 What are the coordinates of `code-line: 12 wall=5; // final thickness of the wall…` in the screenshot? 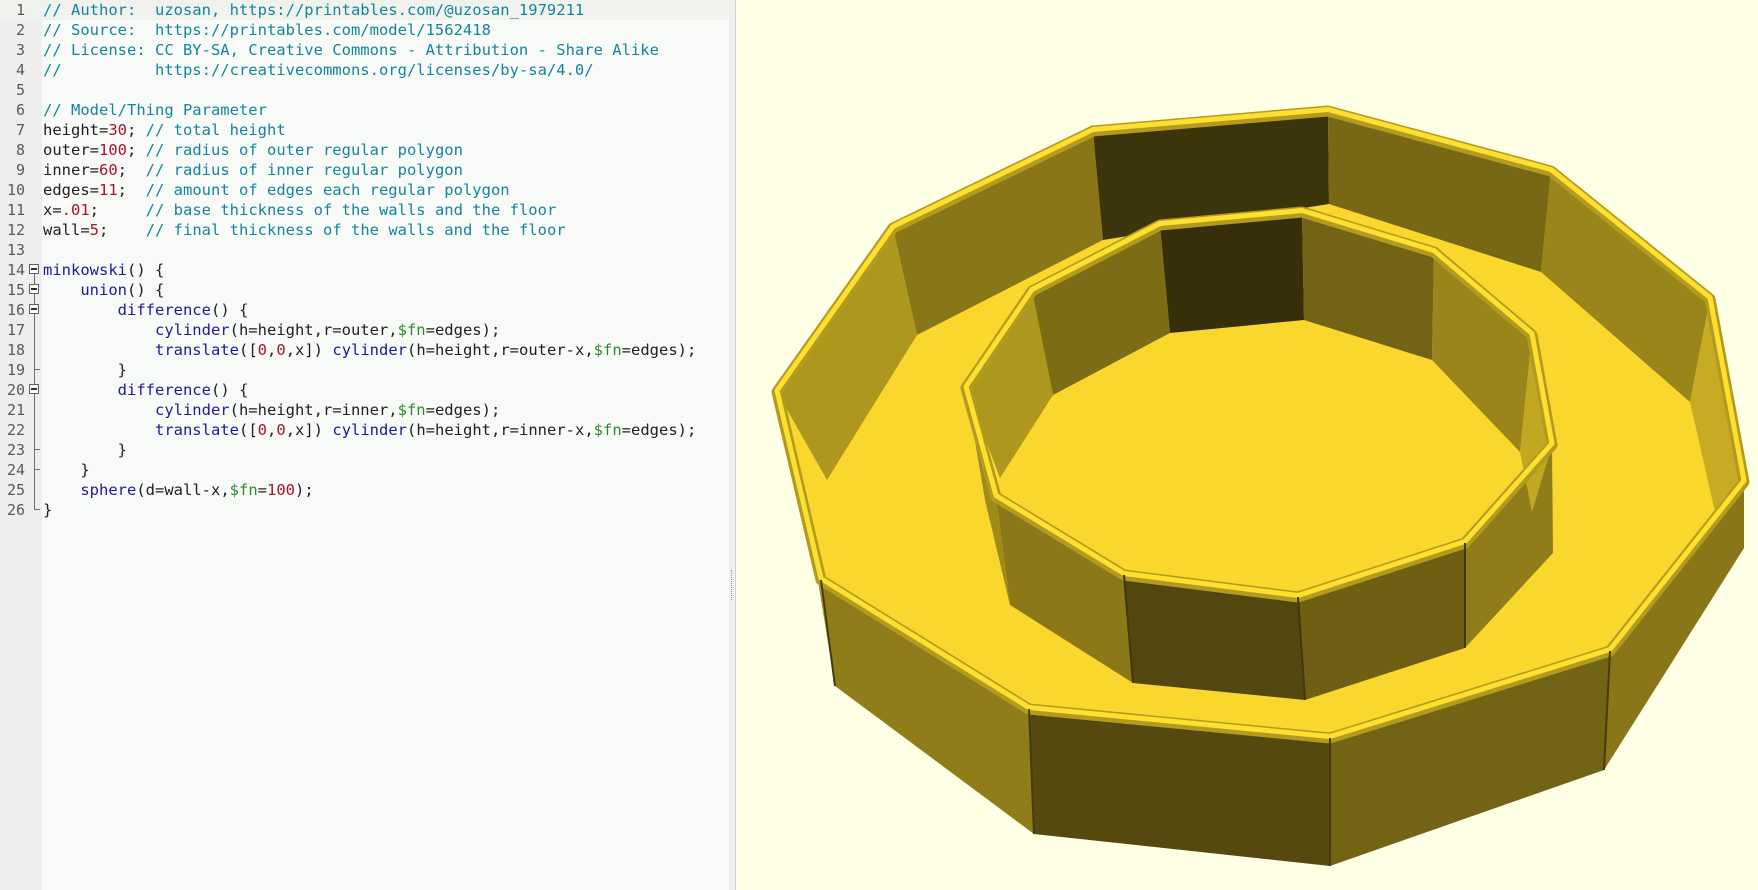 It's located at (364, 230).